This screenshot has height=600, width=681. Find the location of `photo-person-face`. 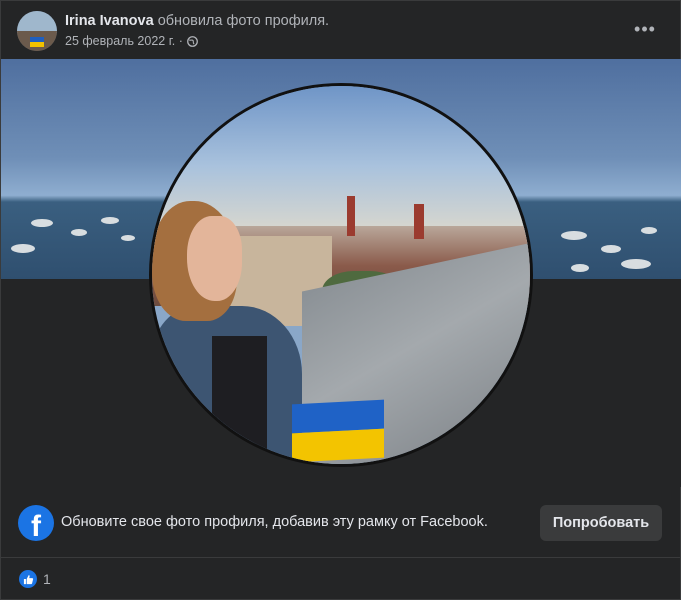

photo-person-face is located at coordinates (214, 258).